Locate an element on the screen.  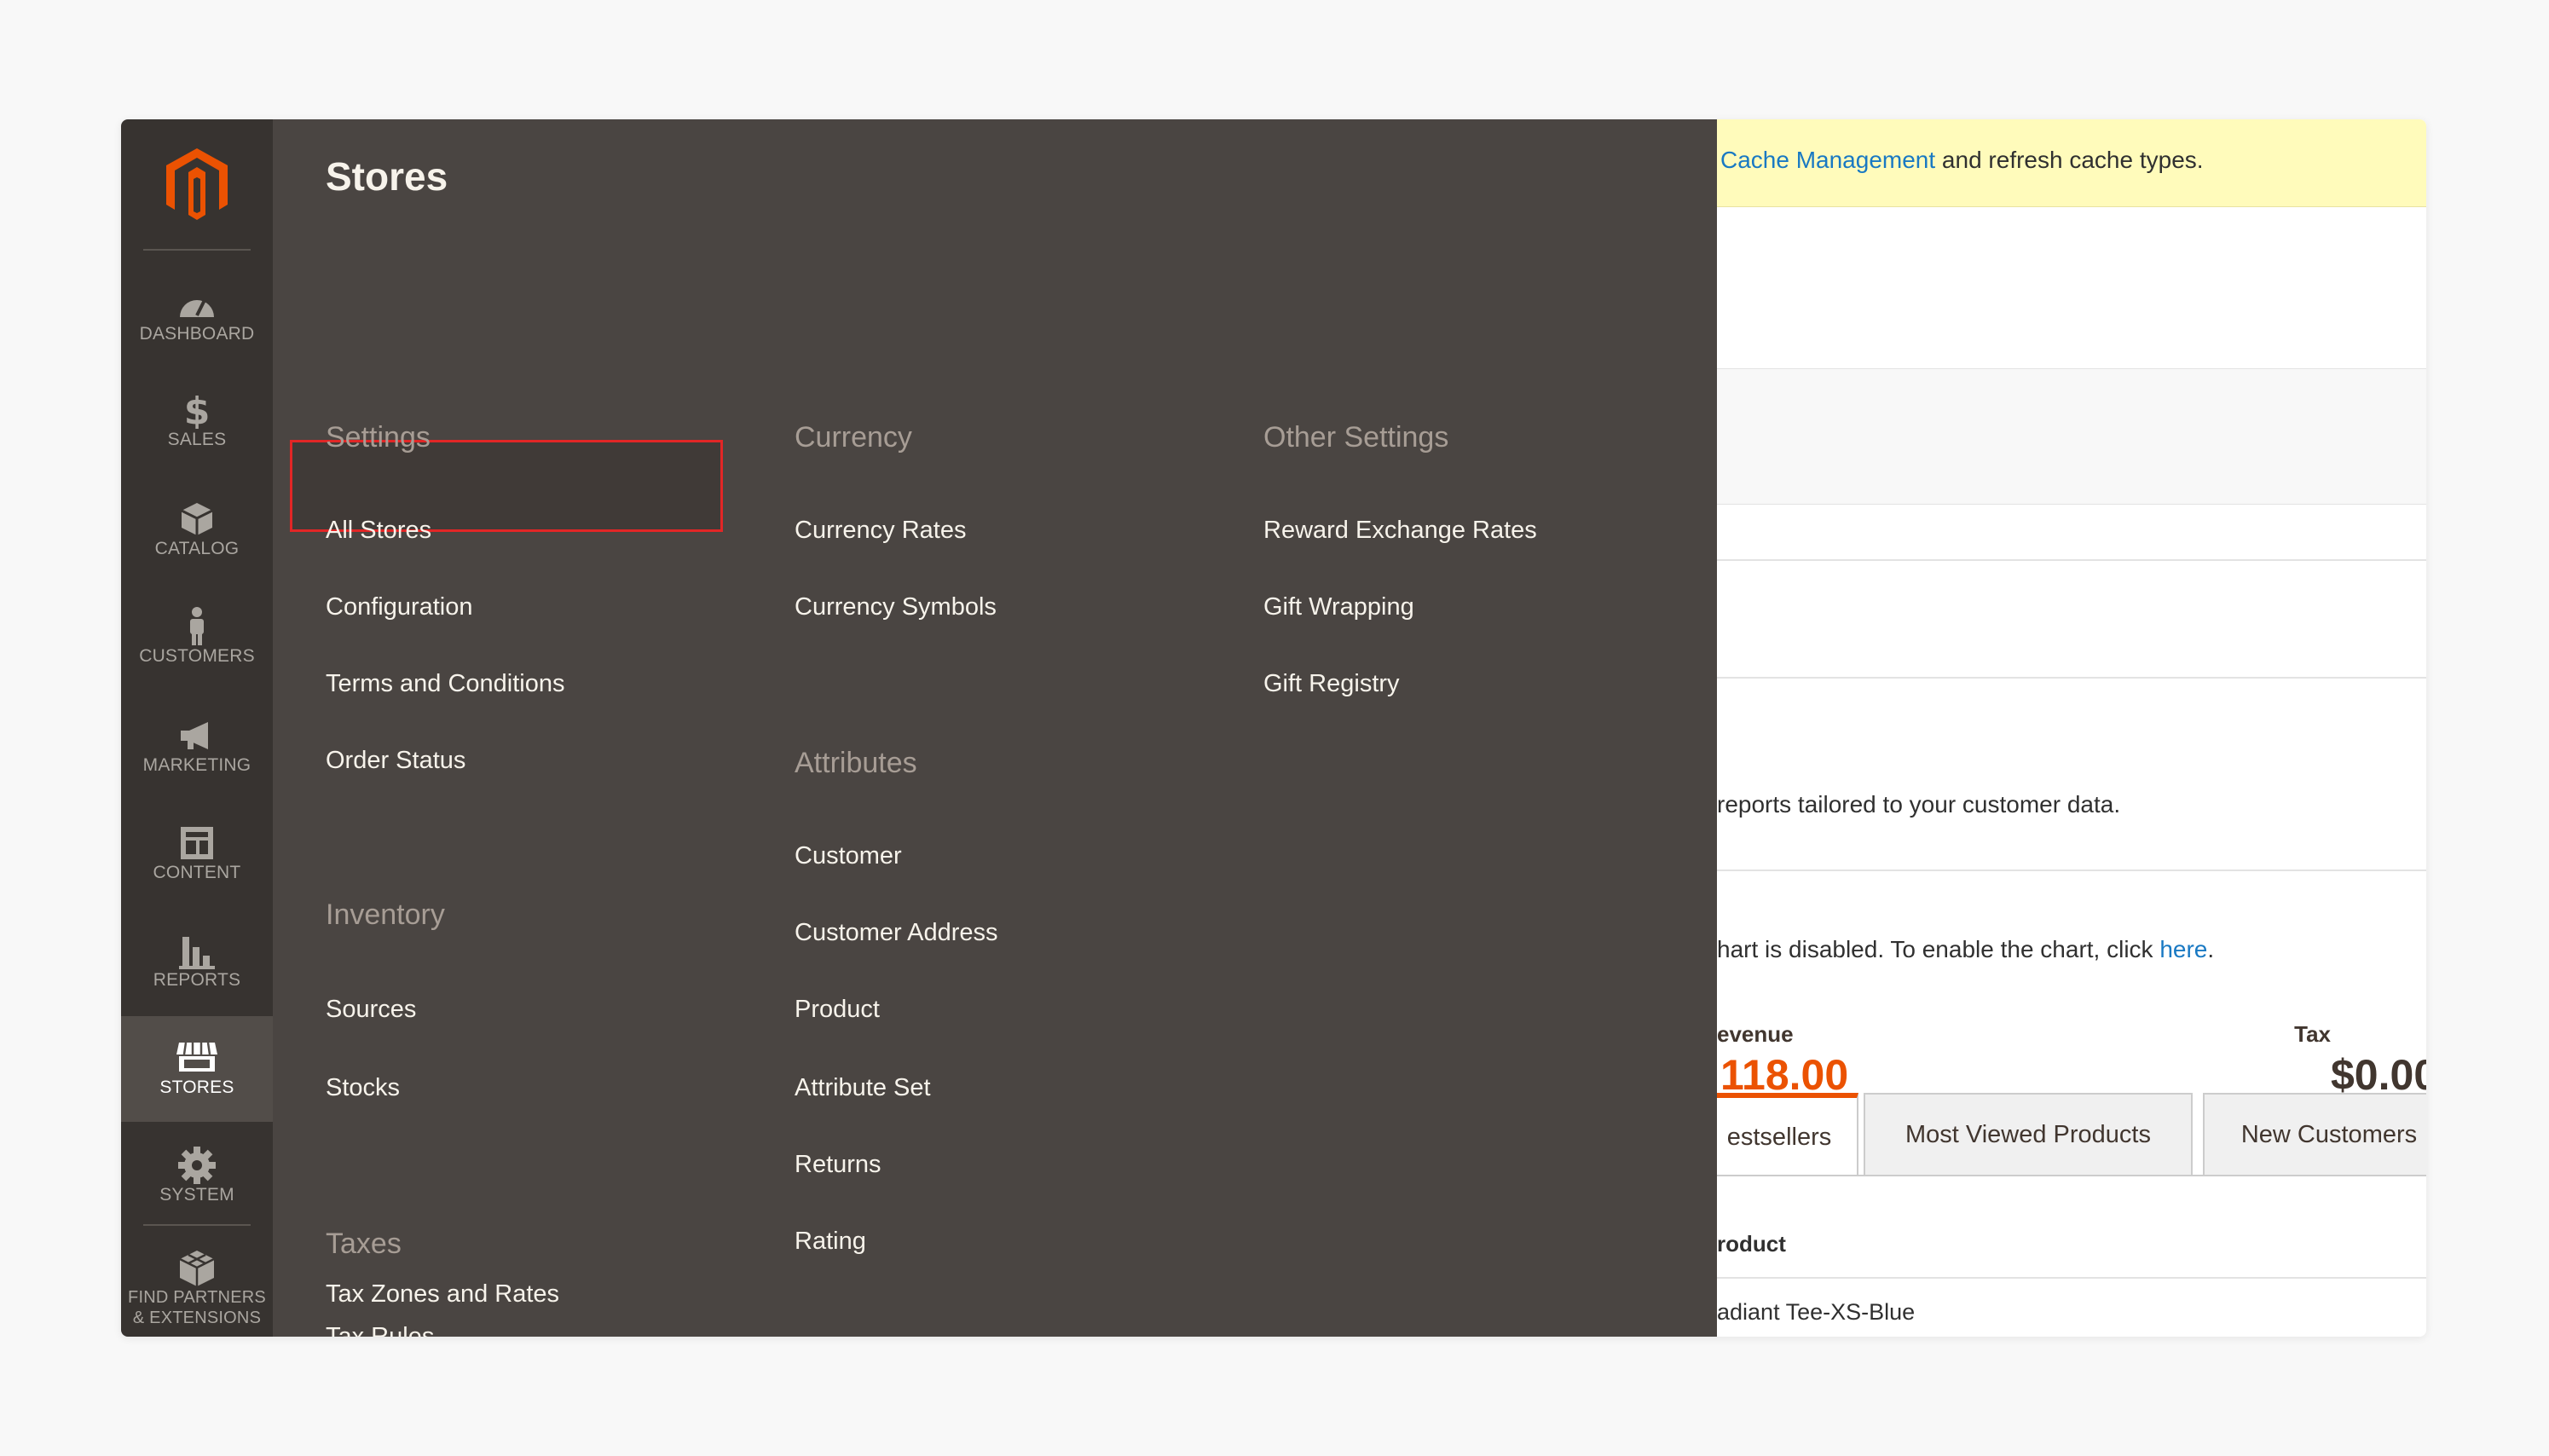
section-title-currency: Currency is located at coordinates (853, 438).